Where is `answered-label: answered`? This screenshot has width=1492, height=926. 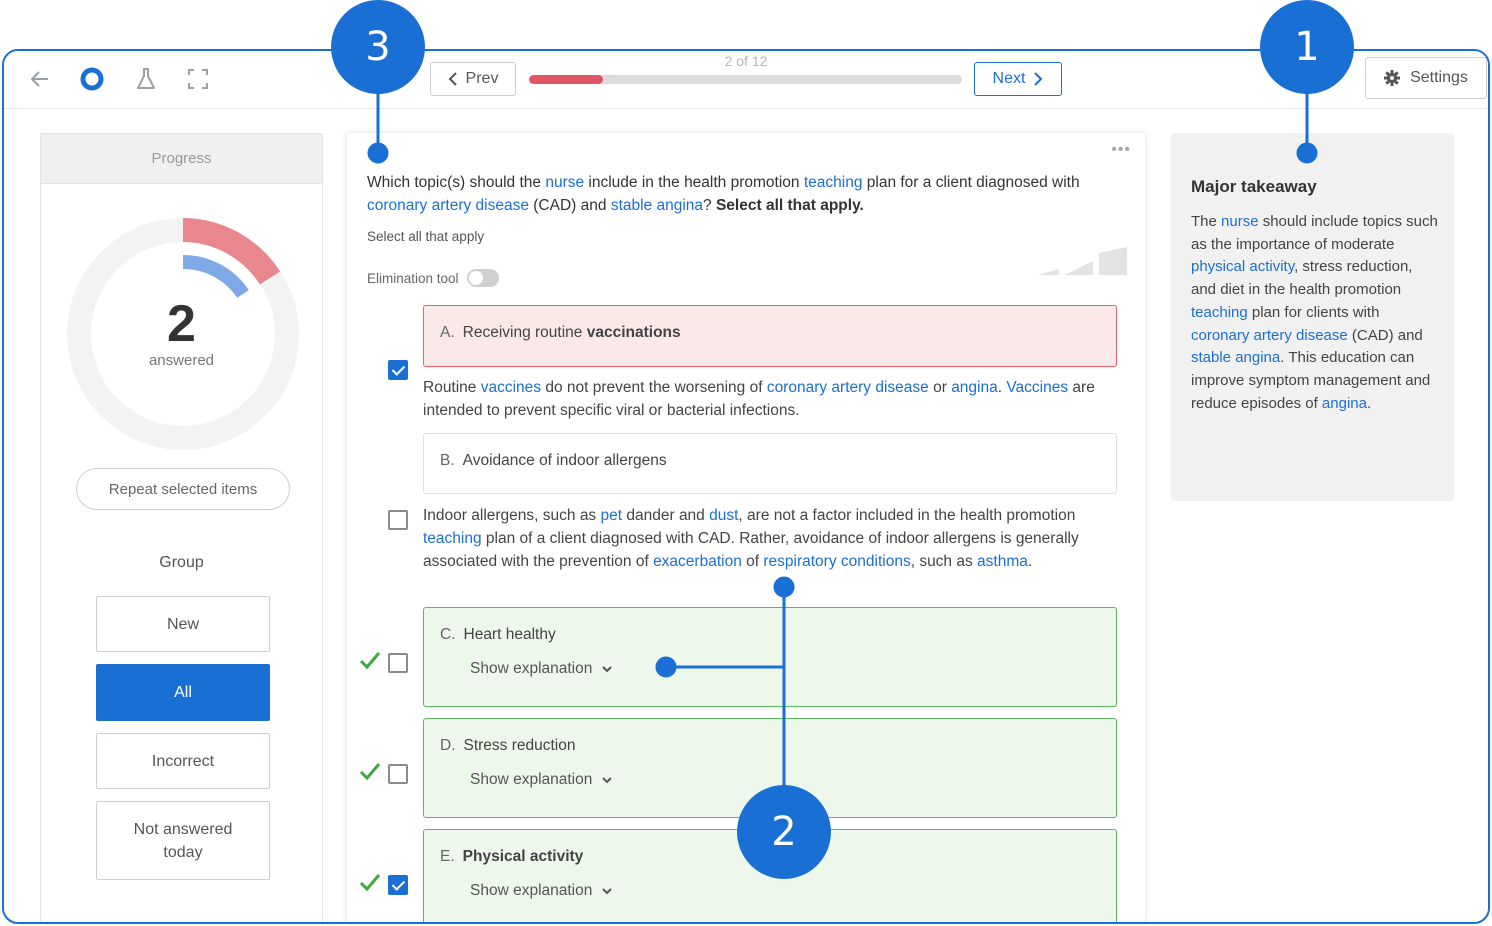 answered-label: answered is located at coordinates (181, 360).